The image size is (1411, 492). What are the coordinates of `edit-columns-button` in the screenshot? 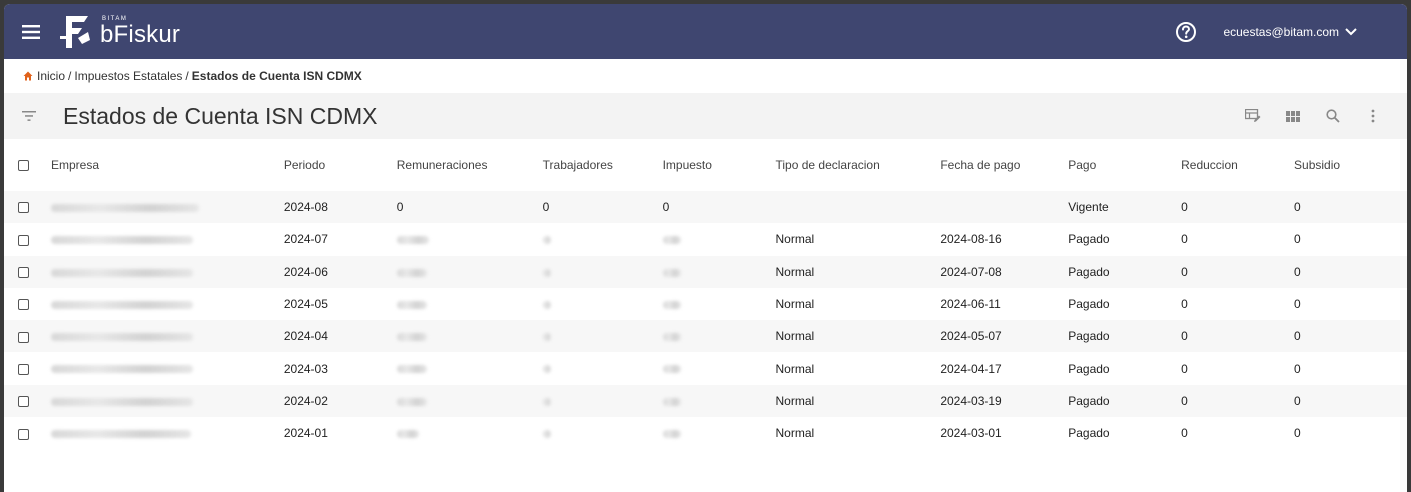 It's located at (1253, 116).